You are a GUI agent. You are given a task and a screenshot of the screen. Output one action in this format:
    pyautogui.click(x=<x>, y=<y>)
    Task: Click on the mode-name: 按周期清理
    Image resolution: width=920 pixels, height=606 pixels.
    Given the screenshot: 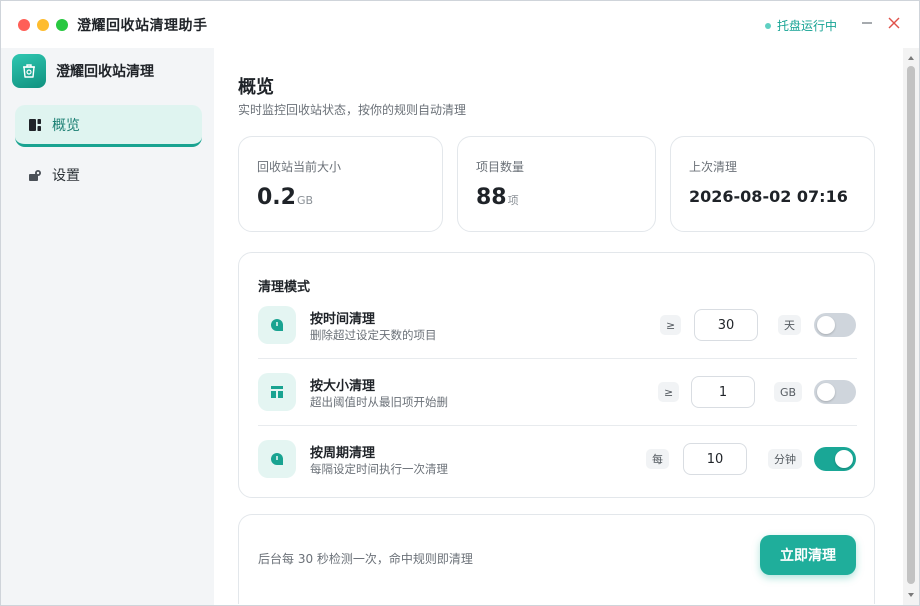 What is the action you would take?
    pyautogui.click(x=343, y=453)
    